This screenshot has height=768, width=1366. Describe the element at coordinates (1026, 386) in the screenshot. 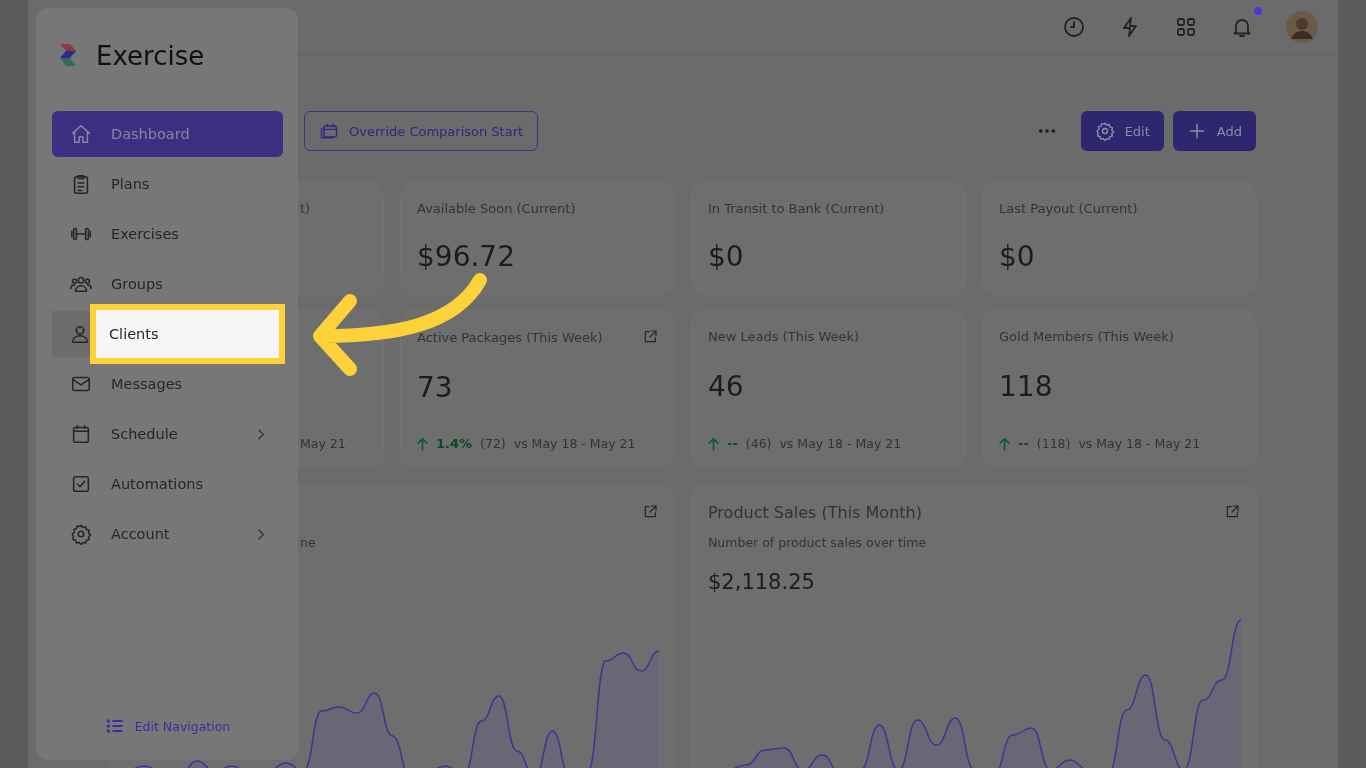

I see `stat-value: 118` at that location.